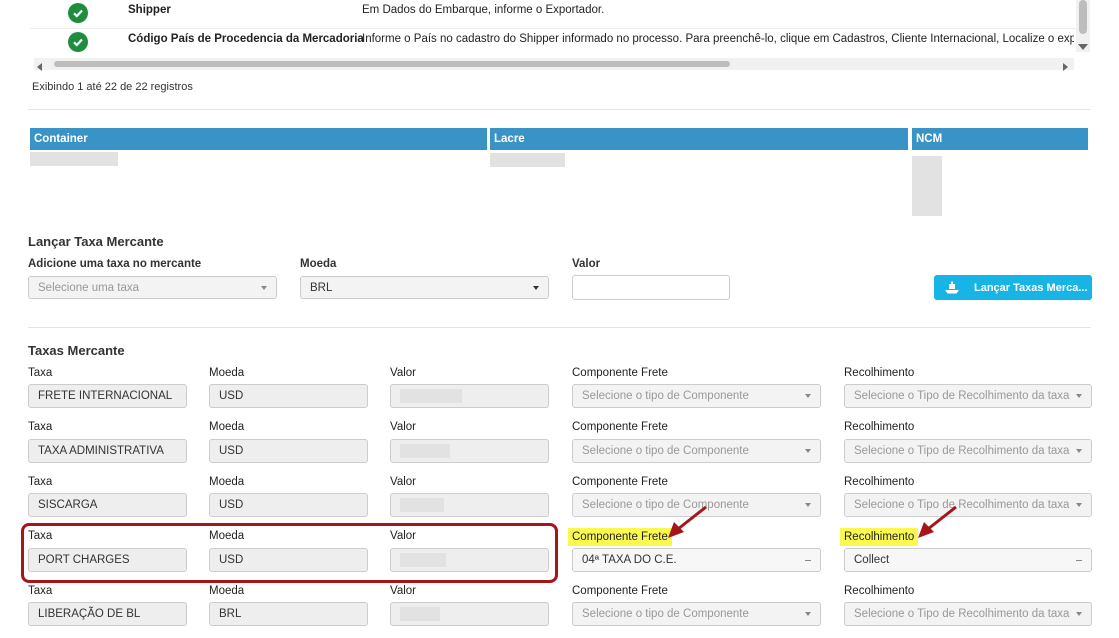  I want to click on ship-icon, so click(952, 288).